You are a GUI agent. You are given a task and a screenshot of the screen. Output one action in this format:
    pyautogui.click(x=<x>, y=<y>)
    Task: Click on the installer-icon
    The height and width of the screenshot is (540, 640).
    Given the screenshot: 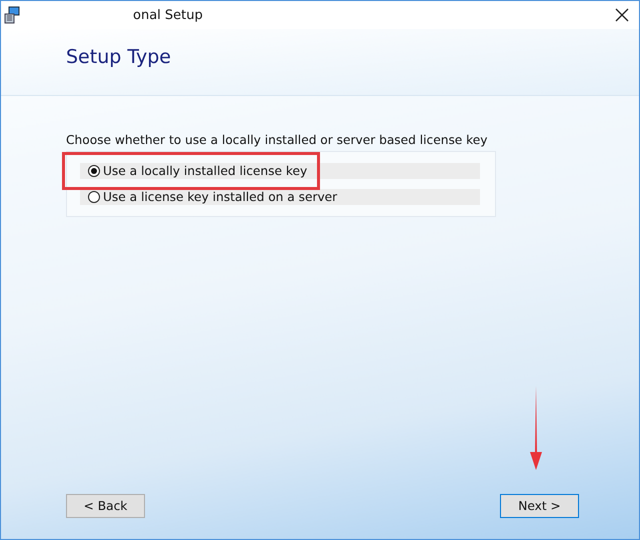 What is the action you would take?
    pyautogui.click(x=12, y=15)
    